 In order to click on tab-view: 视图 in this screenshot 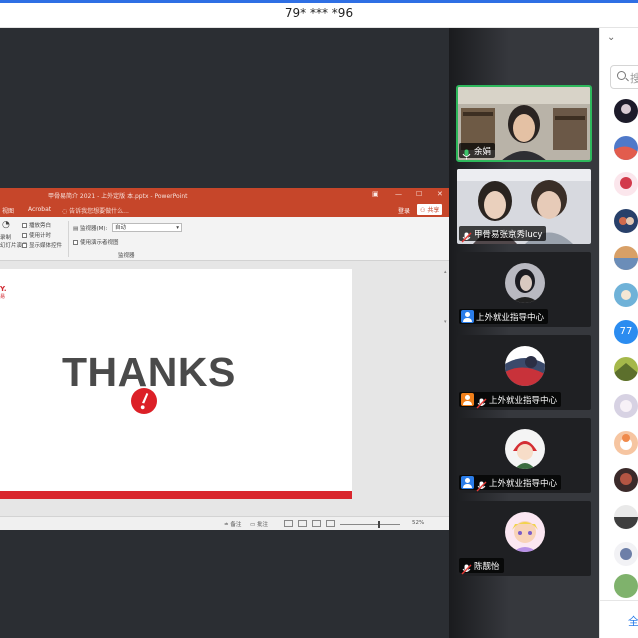, I will do `click(8, 210)`.